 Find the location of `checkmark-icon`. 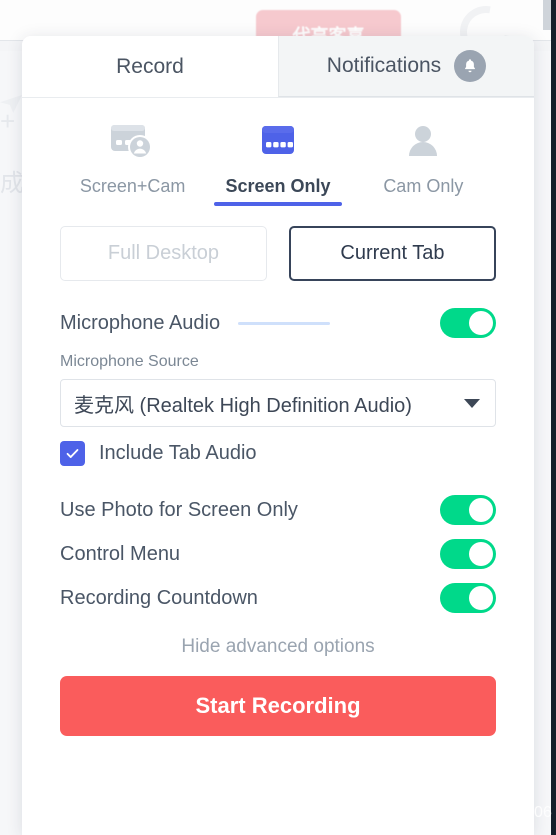

checkmark-icon is located at coordinates (72, 453).